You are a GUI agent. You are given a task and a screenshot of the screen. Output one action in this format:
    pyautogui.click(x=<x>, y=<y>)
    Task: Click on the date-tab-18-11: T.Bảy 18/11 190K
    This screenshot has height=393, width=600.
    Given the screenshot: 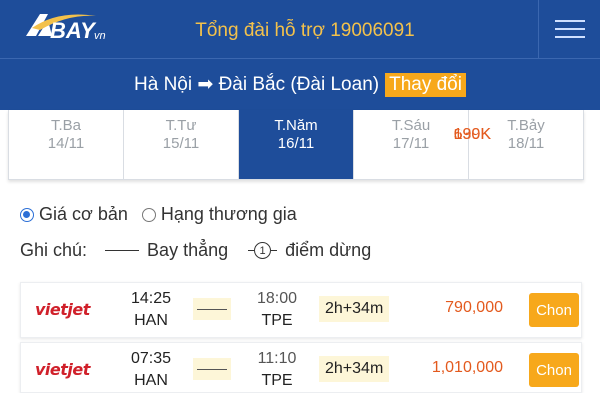 What is the action you would take?
    pyautogui.click(x=518, y=144)
    